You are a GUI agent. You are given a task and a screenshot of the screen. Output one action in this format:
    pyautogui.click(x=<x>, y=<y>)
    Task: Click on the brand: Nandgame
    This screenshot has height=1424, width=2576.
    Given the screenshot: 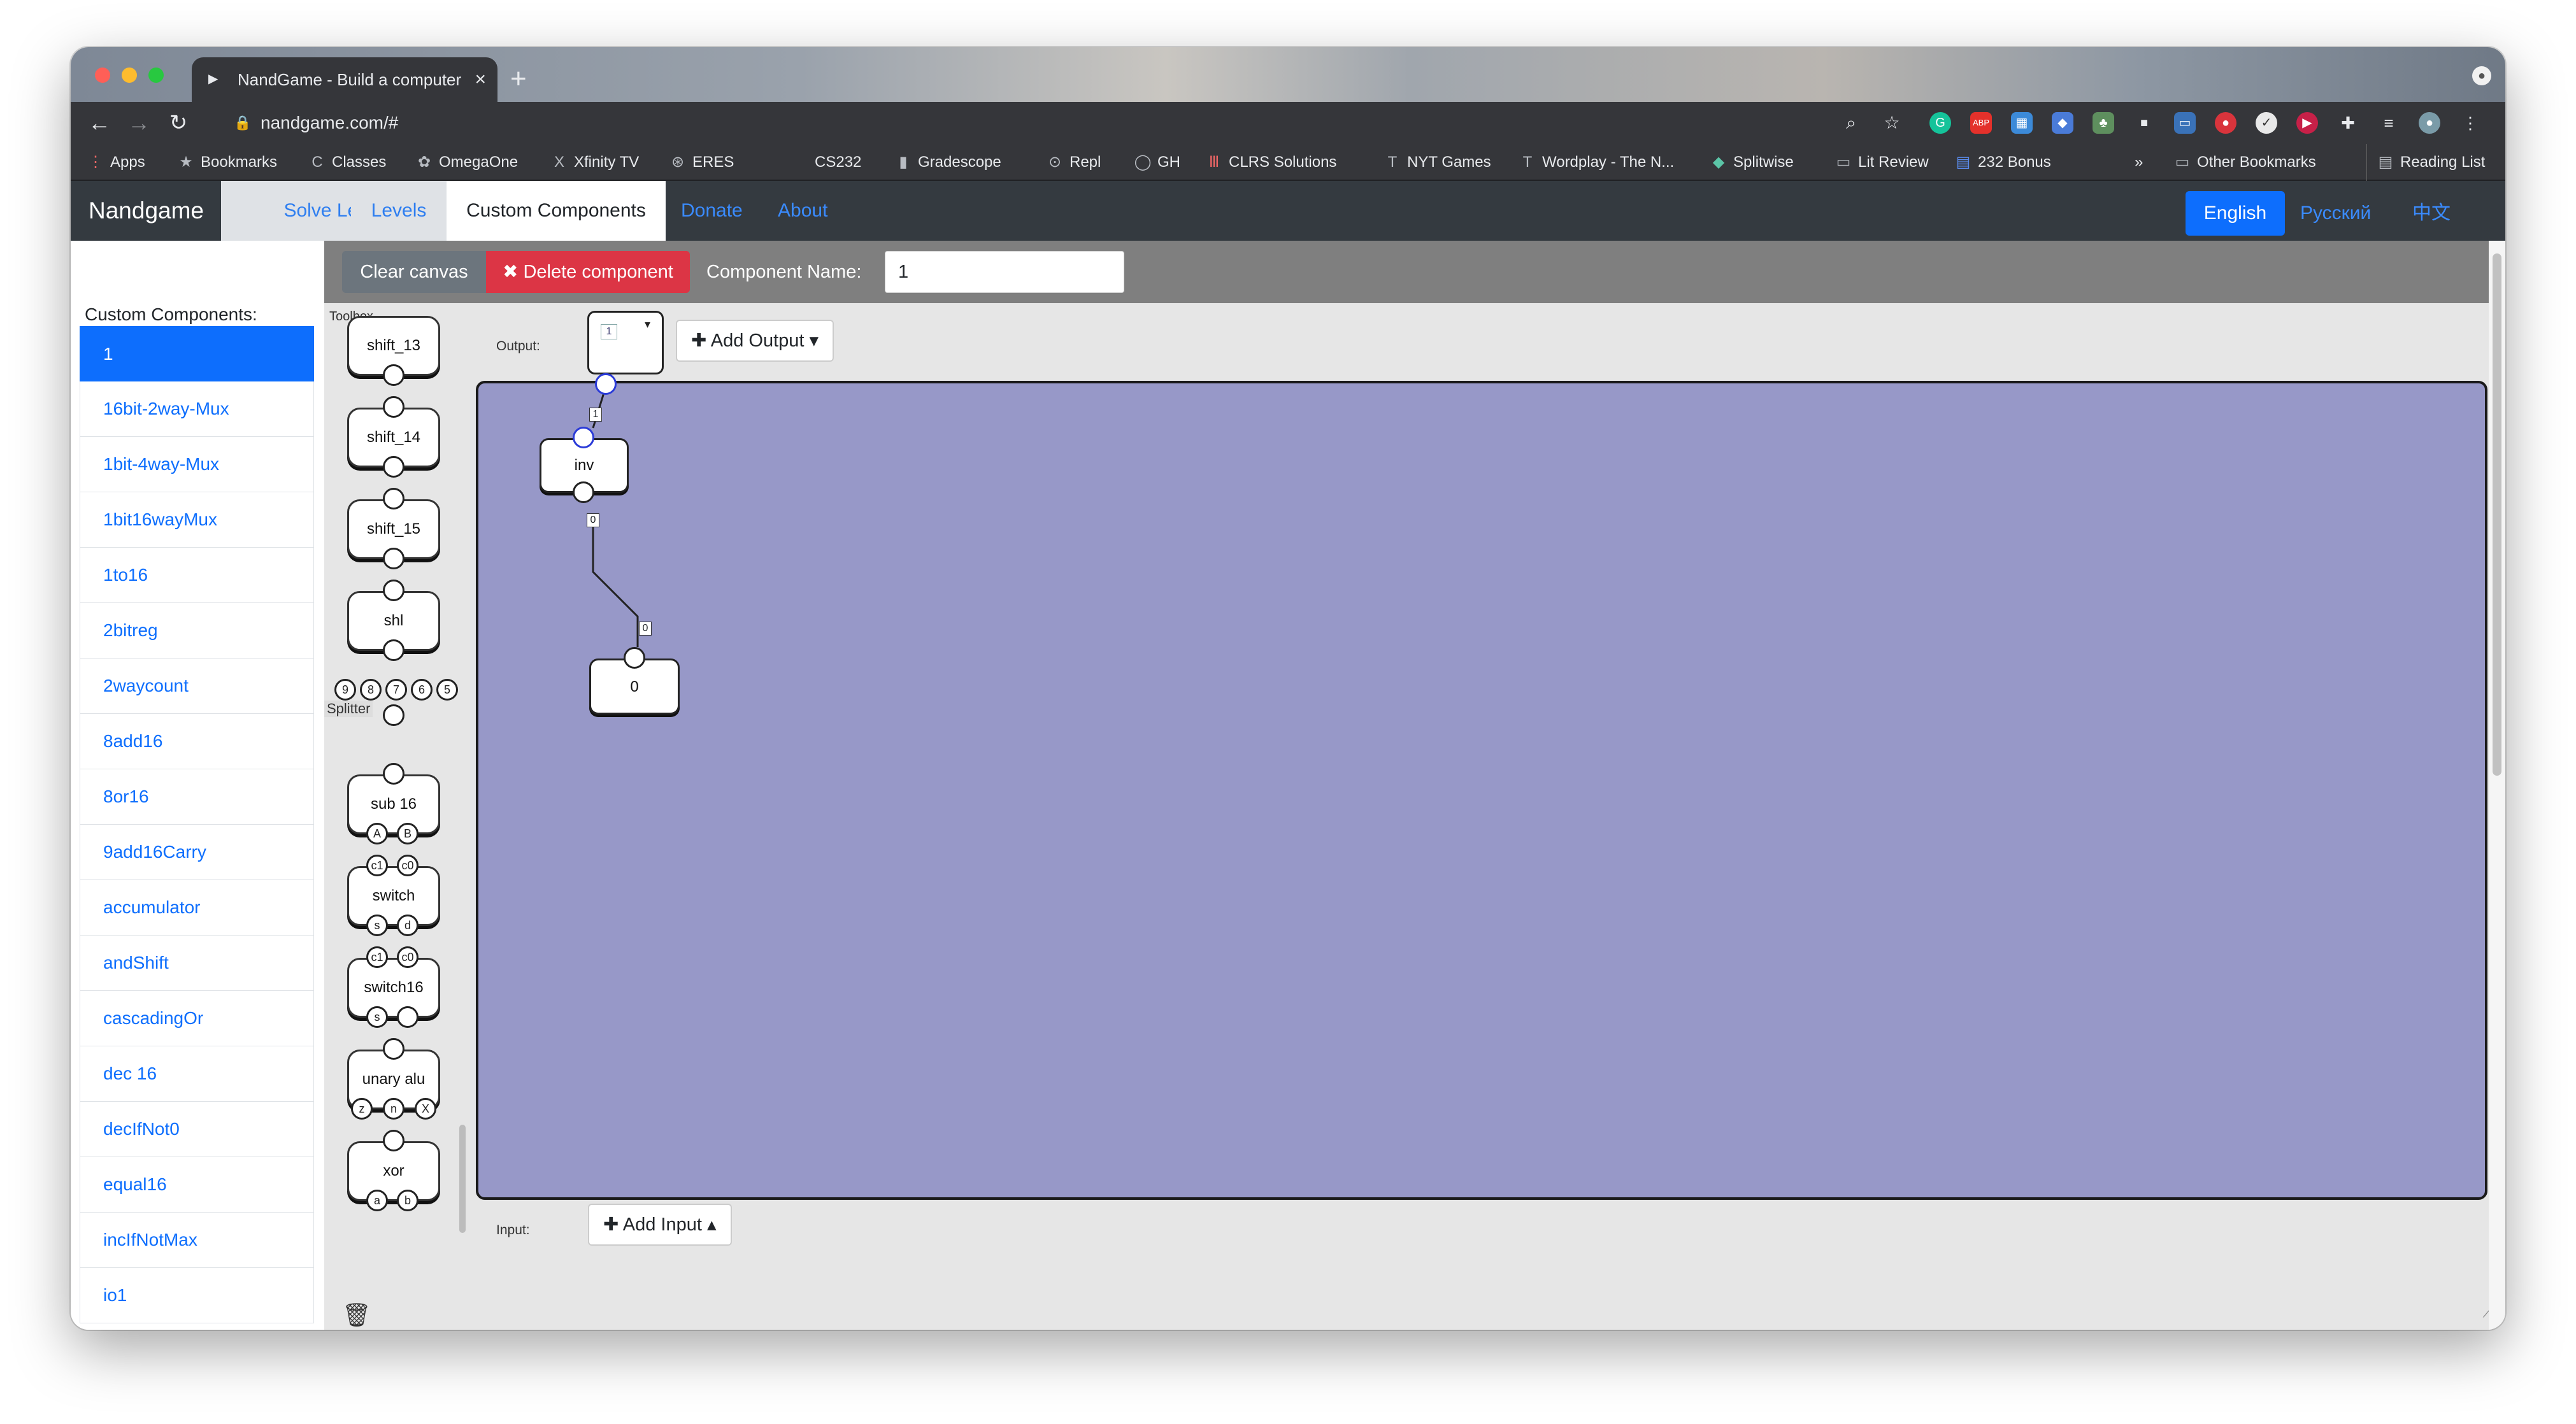 What is the action you would take?
    pyautogui.click(x=146, y=211)
    